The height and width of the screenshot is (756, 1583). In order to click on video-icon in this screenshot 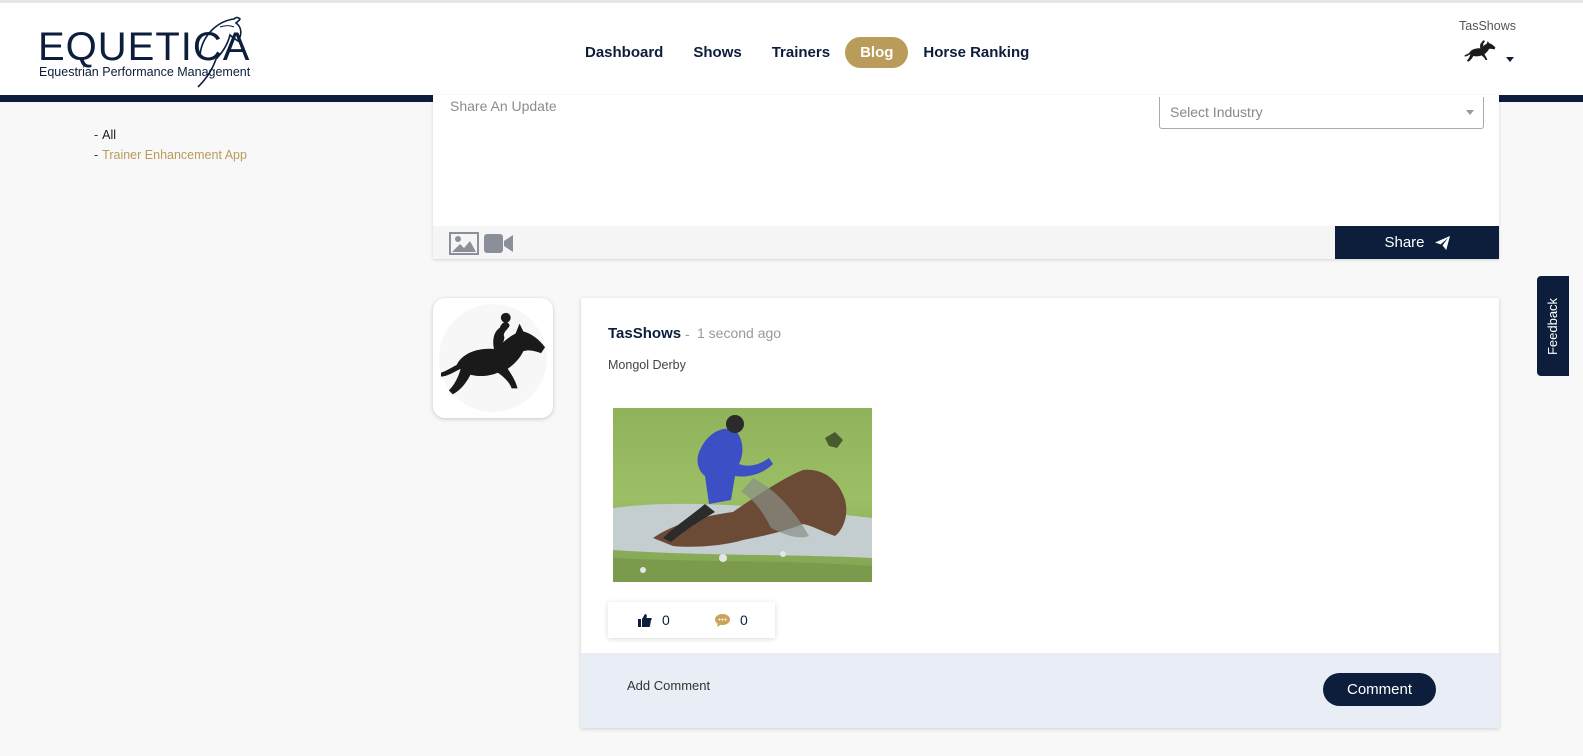, I will do `click(499, 243)`.